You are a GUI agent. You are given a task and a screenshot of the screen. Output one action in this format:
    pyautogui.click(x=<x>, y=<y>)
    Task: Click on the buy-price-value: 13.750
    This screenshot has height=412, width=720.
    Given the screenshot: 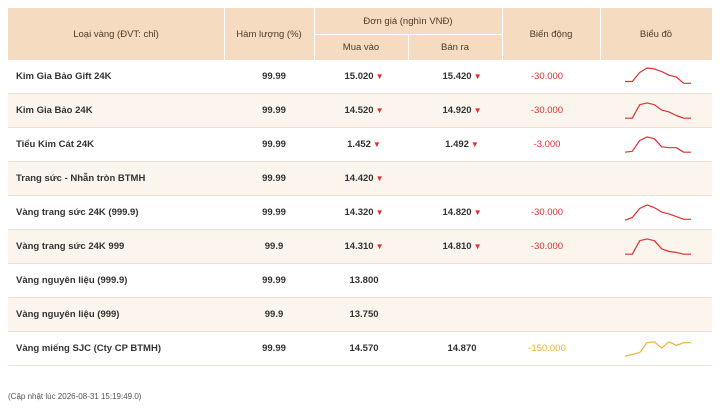 What is the action you would take?
    pyautogui.click(x=364, y=314)
    